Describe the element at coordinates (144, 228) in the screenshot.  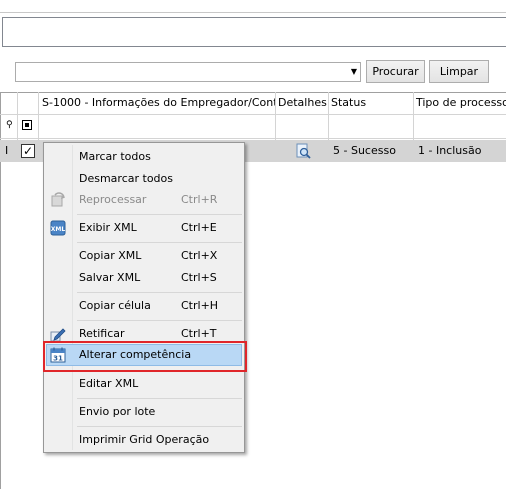
I see `menu-item-exibir-xml: XML Exibir XML Ctrl+E` at that location.